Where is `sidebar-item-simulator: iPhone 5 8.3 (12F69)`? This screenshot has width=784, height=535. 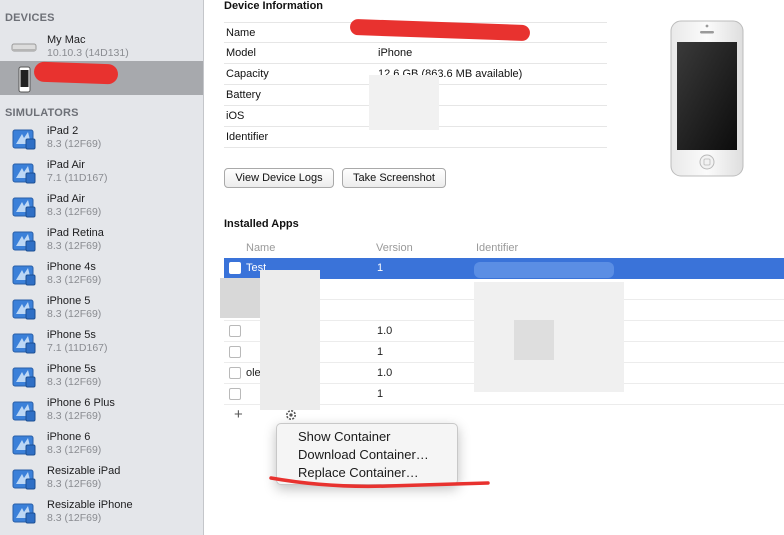 sidebar-item-simulator: iPhone 5 8.3 (12F69) is located at coordinates (101, 308).